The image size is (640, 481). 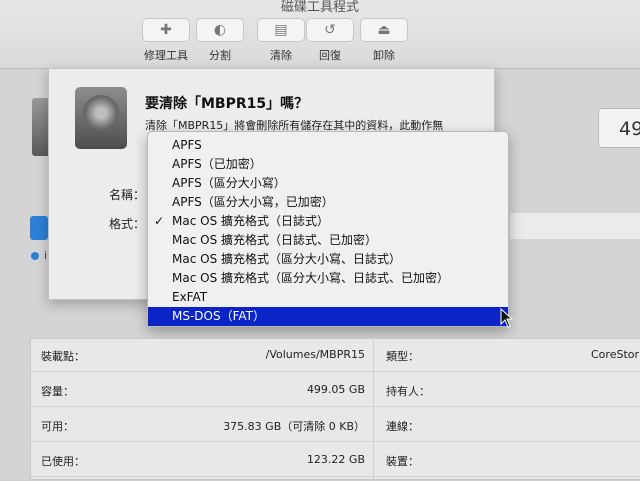 What do you see at coordinates (63, 356) in the screenshot?
I see `info-key-left: 裝載點：` at bounding box center [63, 356].